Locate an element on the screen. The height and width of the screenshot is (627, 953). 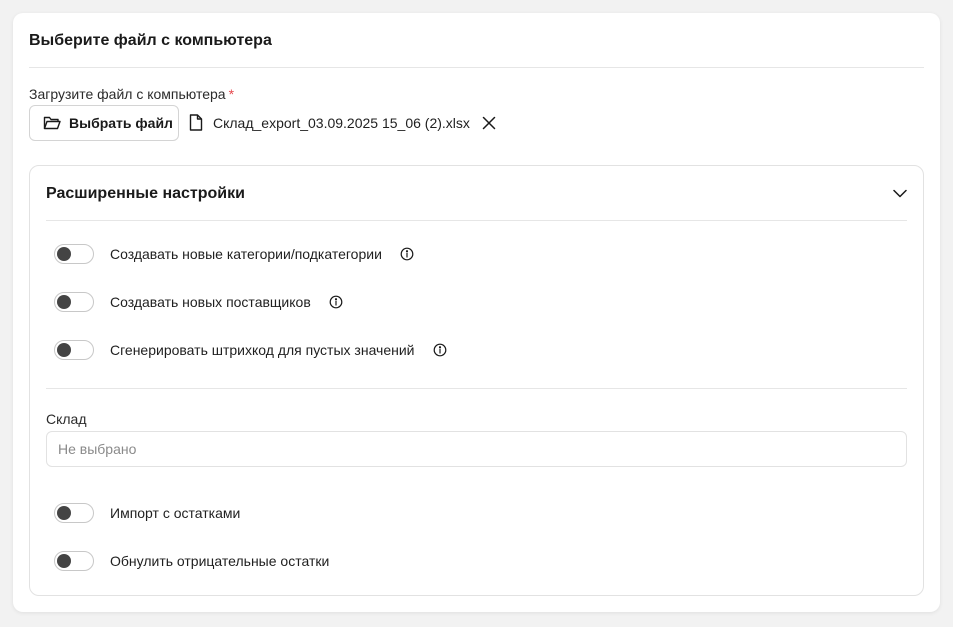
toggle-label: Создавать новые категории/подкатегории is located at coordinates (246, 254).